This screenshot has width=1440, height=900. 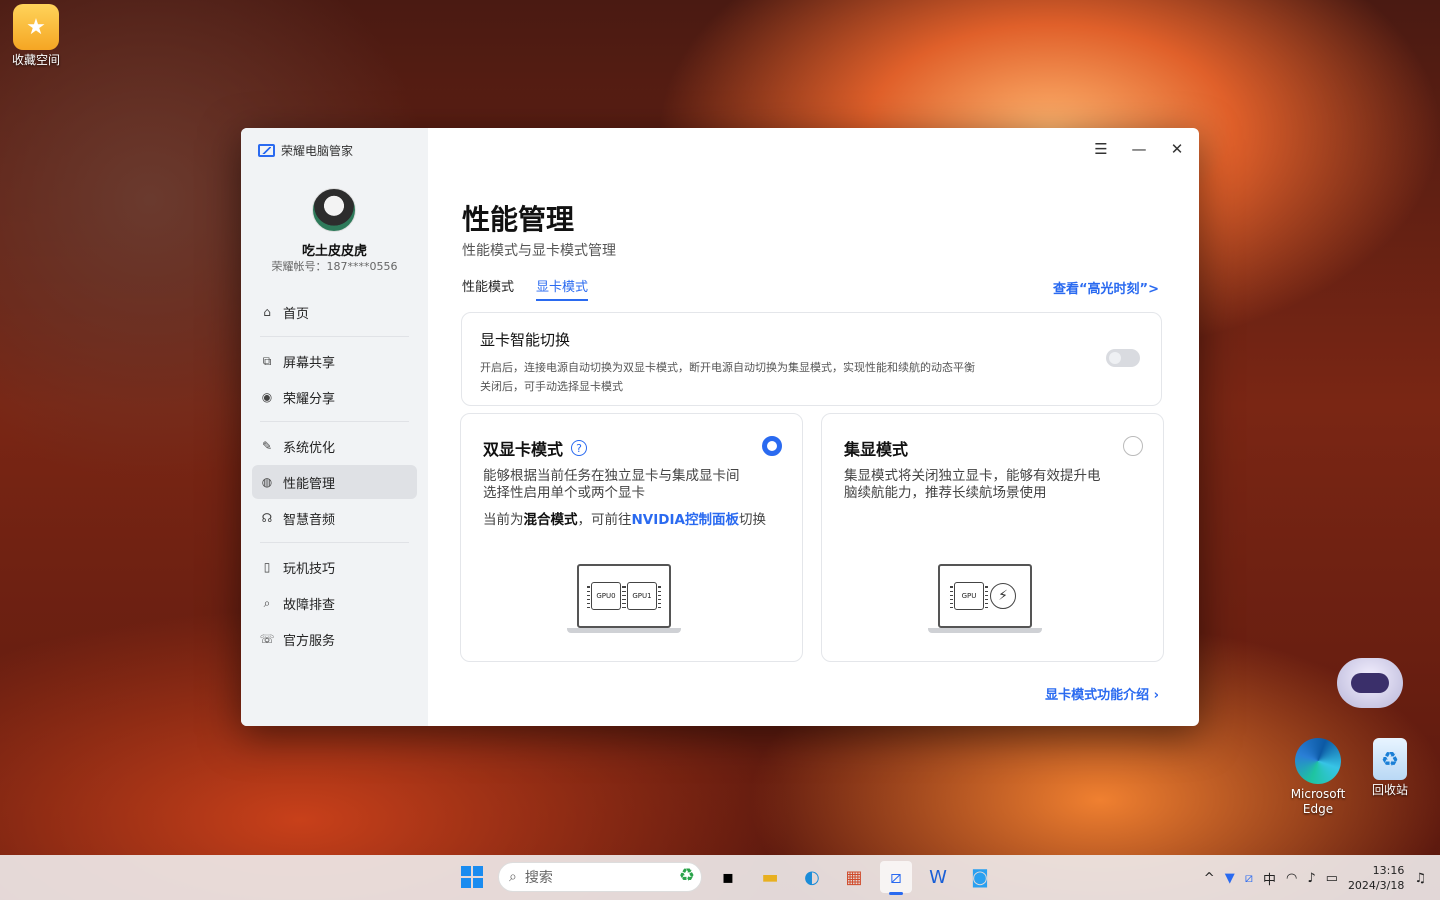 What do you see at coordinates (600, 877) in the screenshot?
I see `taskbar-search: ⌕ 搜索 ♻` at bounding box center [600, 877].